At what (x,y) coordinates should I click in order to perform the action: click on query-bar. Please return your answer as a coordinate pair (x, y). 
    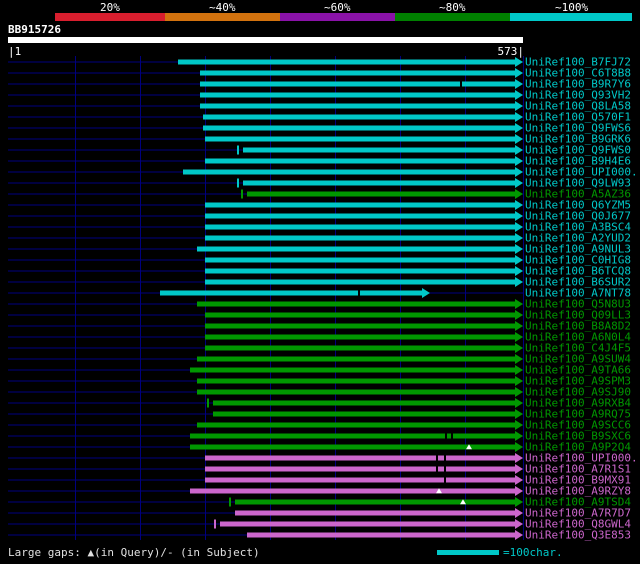
    Looking at the image, I should click on (265, 40).